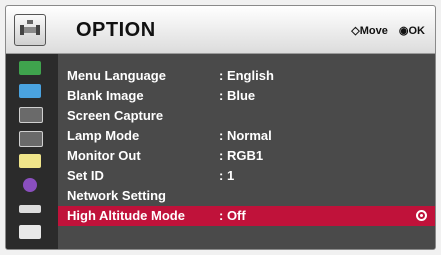 Image resolution: width=441 pixels, height=255 pixels. I want to click on menu-item-menu-language: Menu Language : English, so click(246, 76).